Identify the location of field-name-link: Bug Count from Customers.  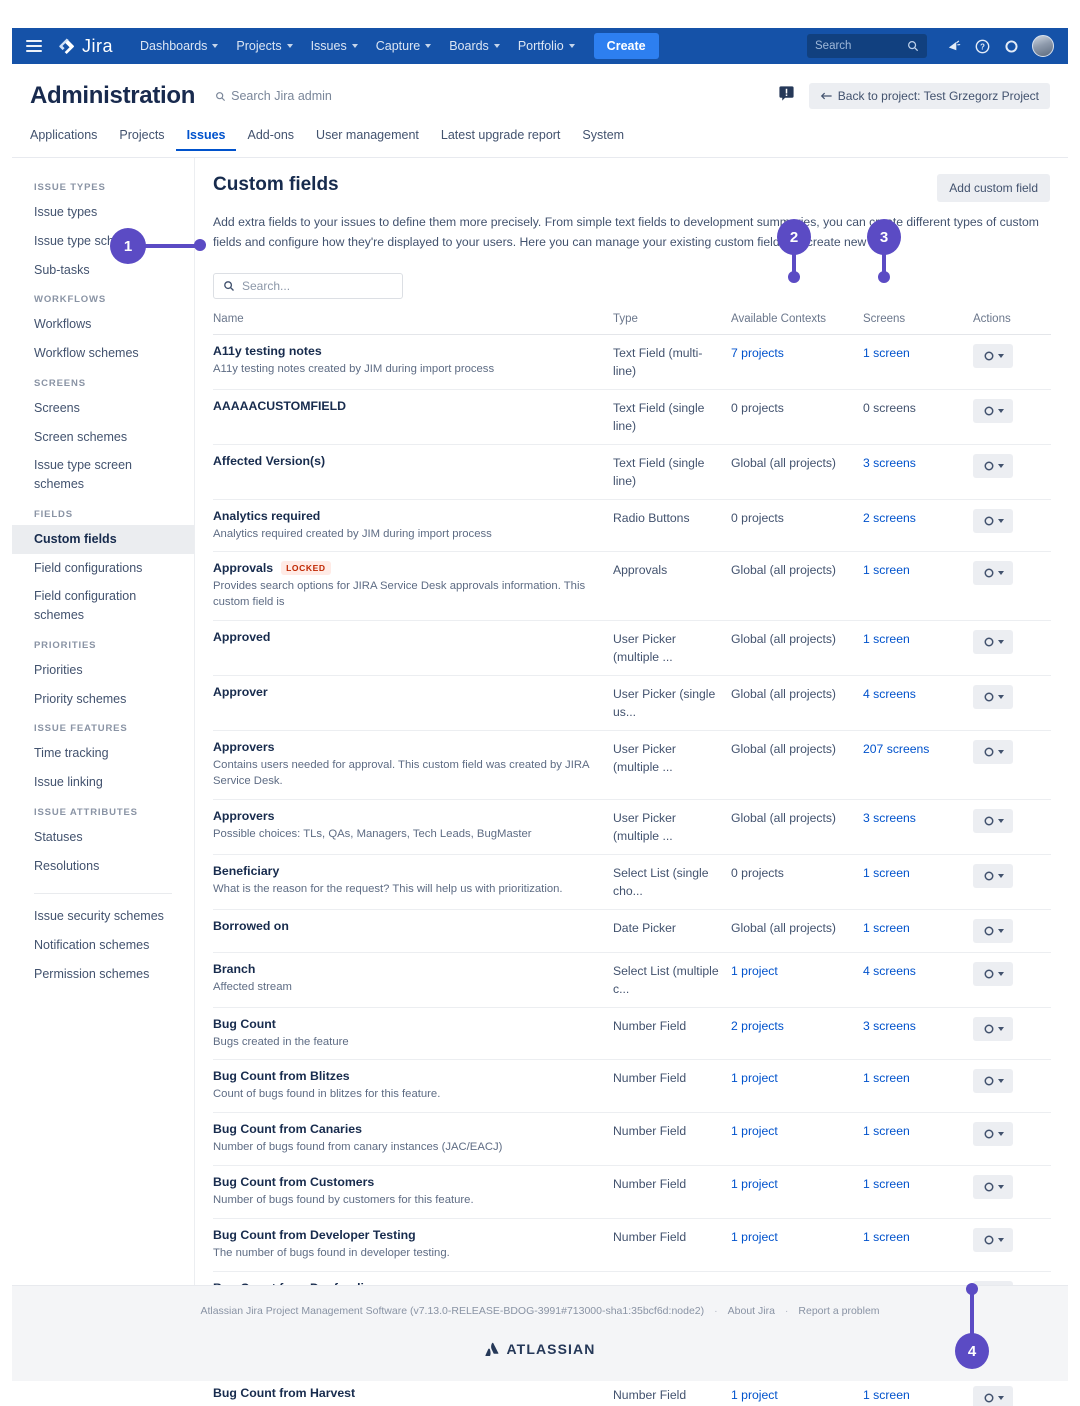
(293, 1182).